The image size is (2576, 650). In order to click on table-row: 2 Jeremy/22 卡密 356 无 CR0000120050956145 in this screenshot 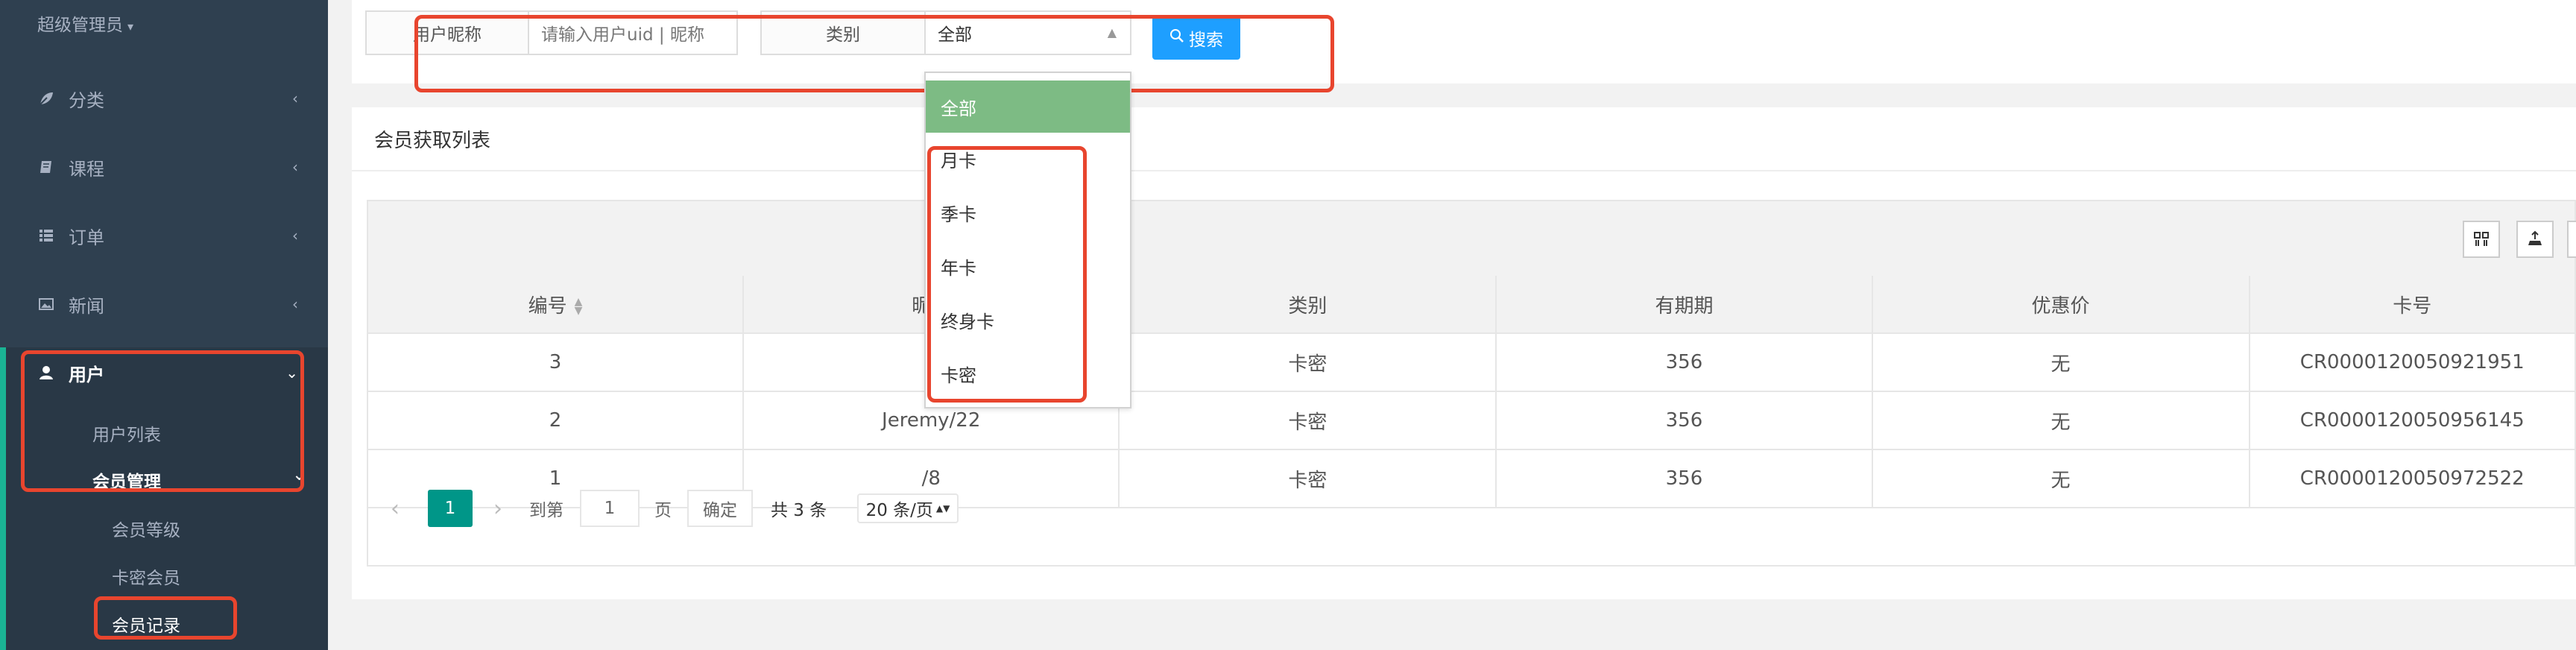, I will do `click(1471, 420)`.